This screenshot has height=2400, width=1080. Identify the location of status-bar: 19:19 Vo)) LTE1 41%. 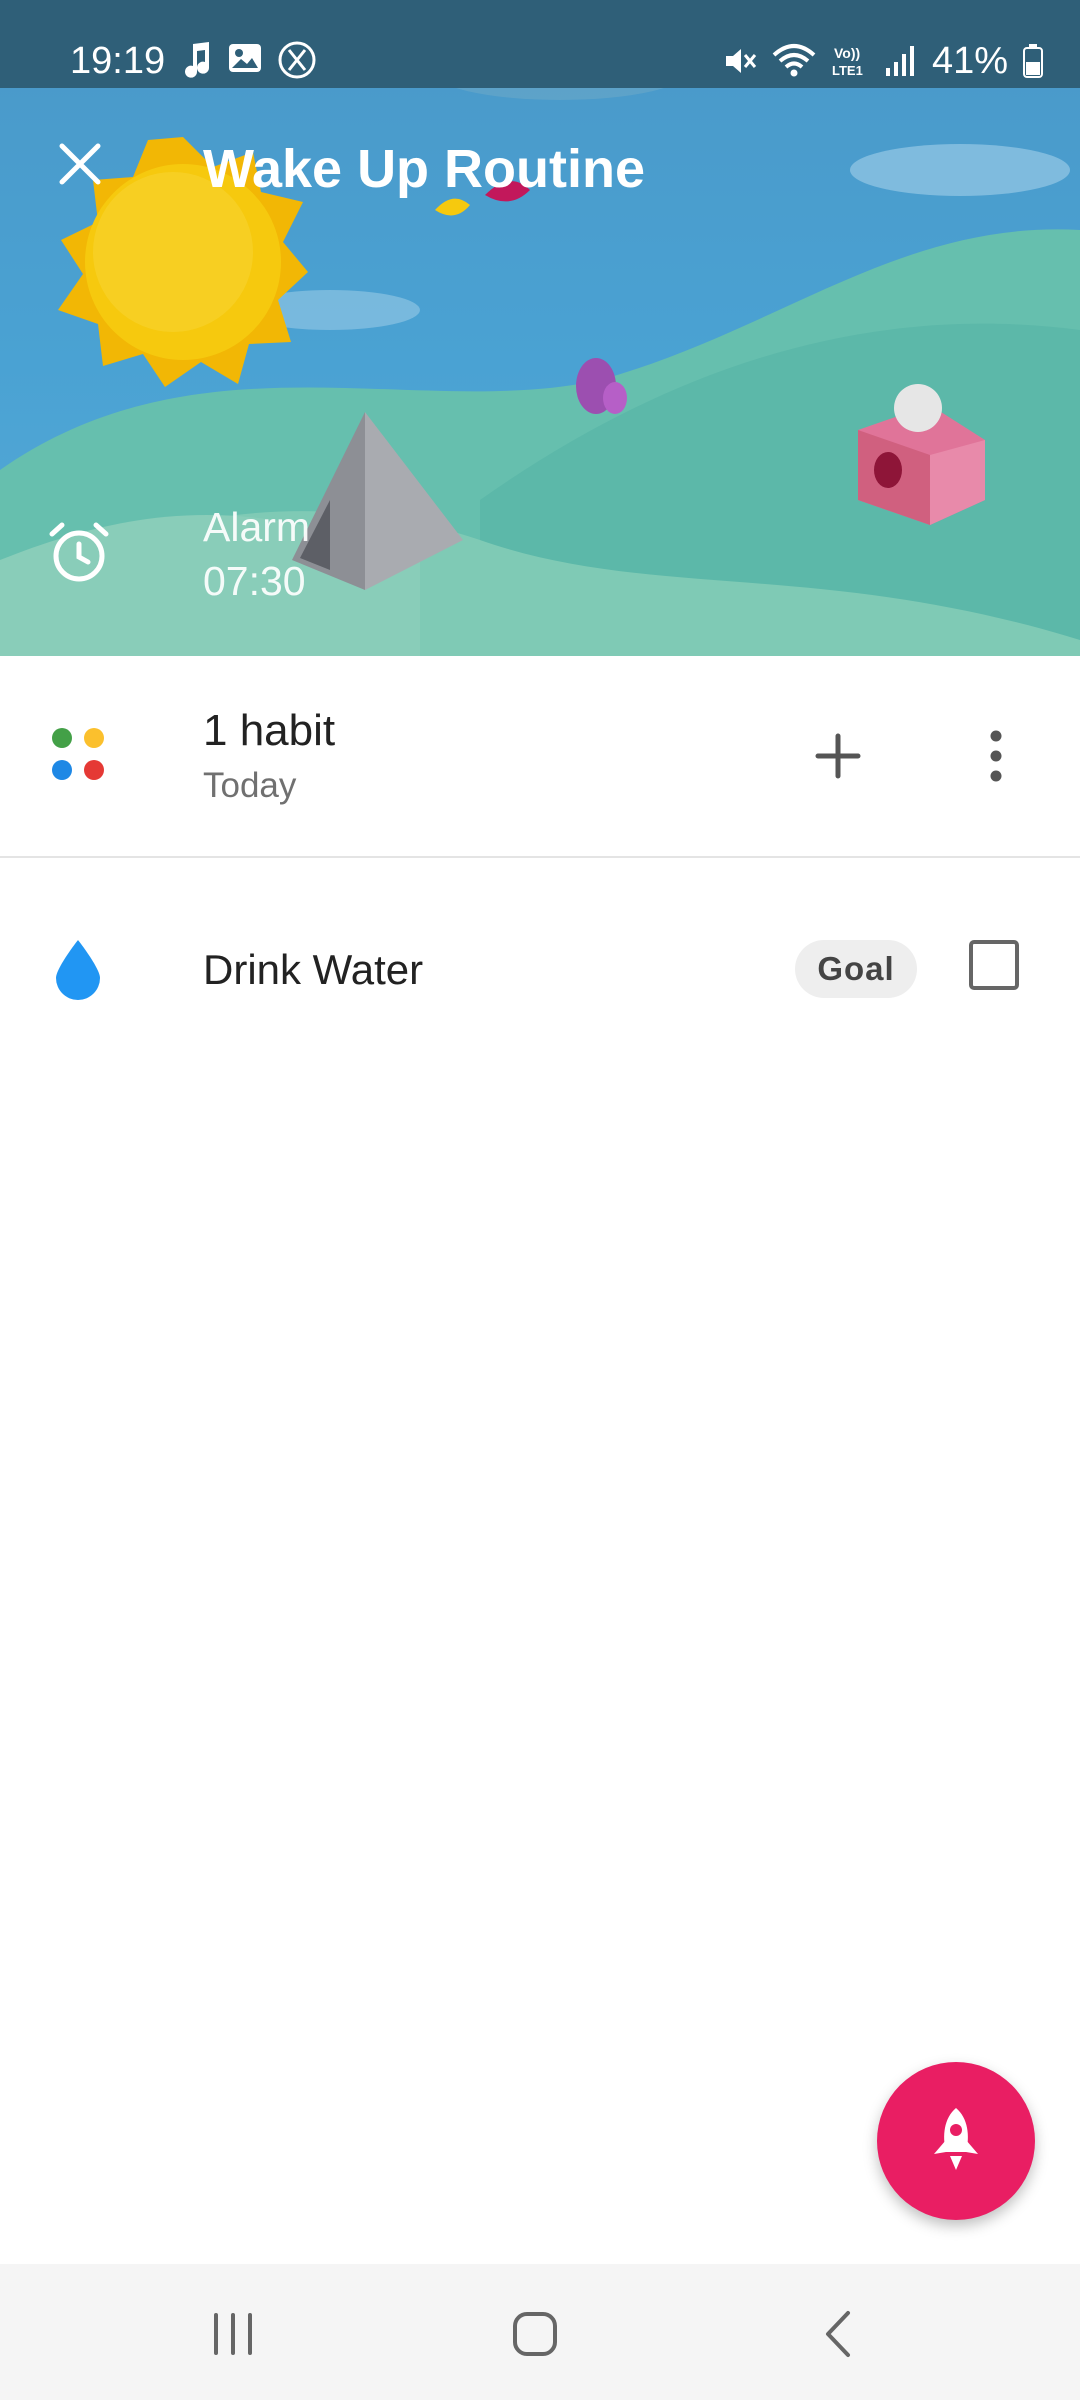
(540, 44).